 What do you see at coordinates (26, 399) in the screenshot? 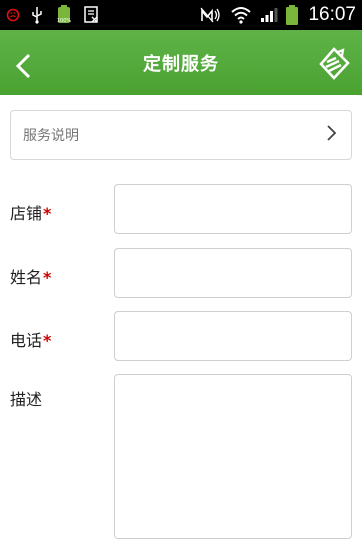
I see `description-label: 描述` at bounding box center [26, 399].